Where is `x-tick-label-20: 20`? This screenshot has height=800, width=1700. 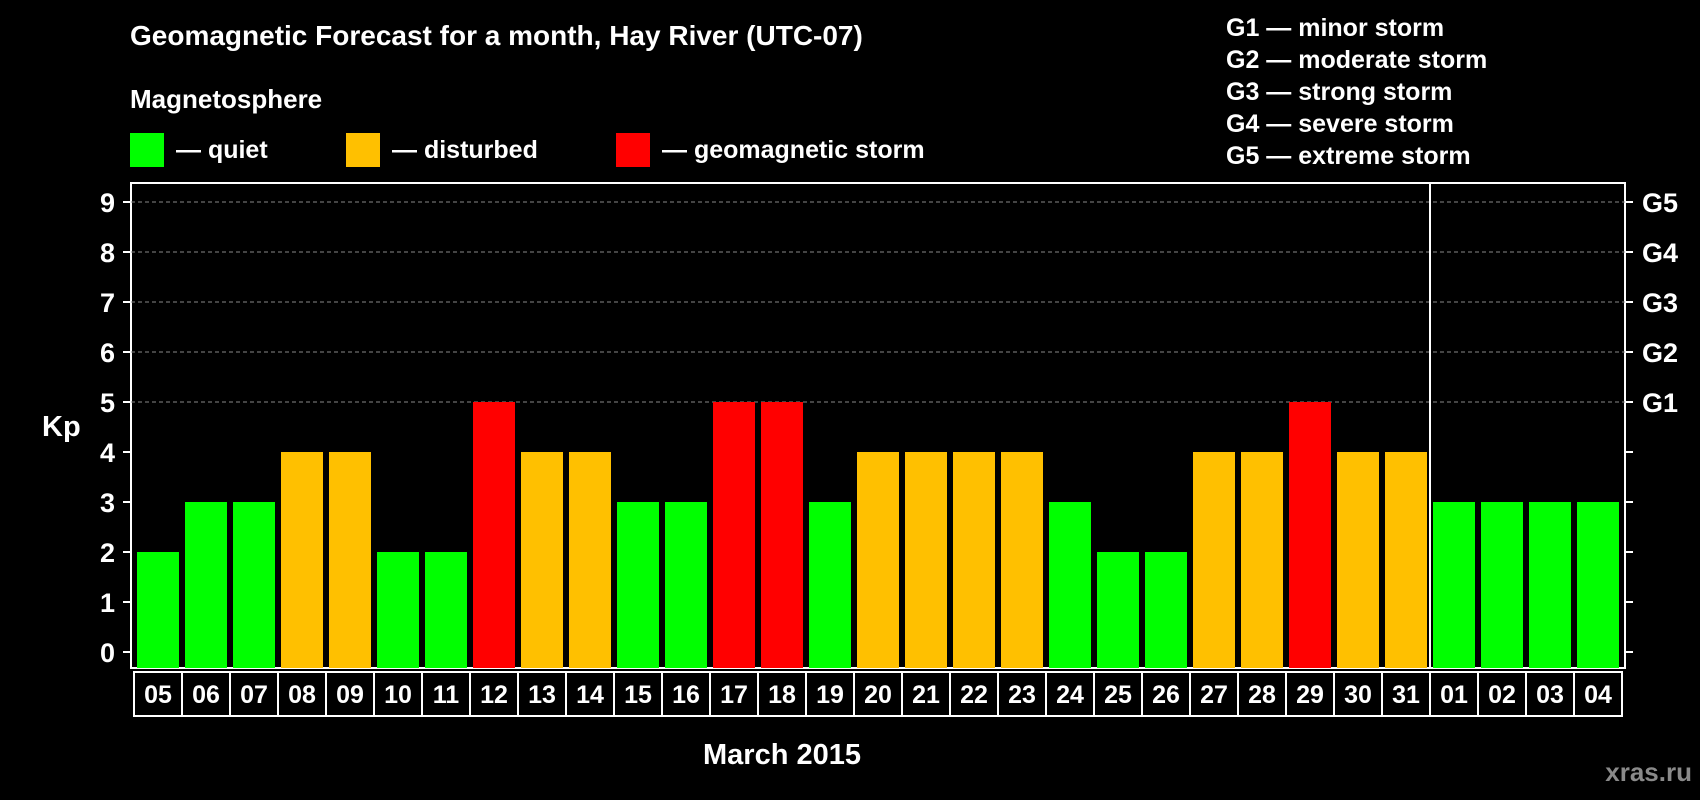
x-tick-label-20: 20 is located at coordinates (878, 695).